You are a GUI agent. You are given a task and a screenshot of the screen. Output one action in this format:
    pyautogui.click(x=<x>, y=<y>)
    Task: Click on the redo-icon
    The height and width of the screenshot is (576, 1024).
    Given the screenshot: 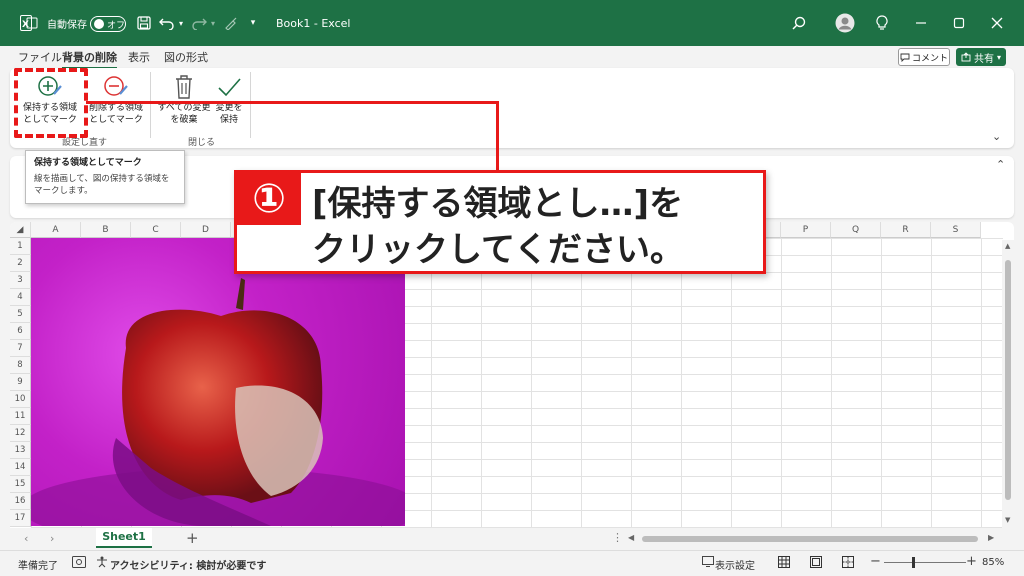 What is the action you would take?
    pyautogui.click(x=199, y=23)
    